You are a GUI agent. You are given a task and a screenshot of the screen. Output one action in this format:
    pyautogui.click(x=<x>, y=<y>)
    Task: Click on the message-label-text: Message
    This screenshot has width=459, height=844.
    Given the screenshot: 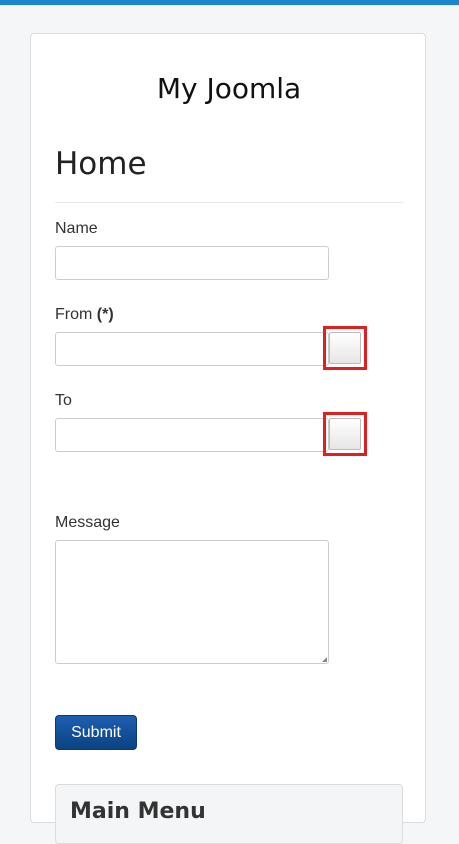 What is the action you would take?
    pyautogui.click(x=87, y=522)
    